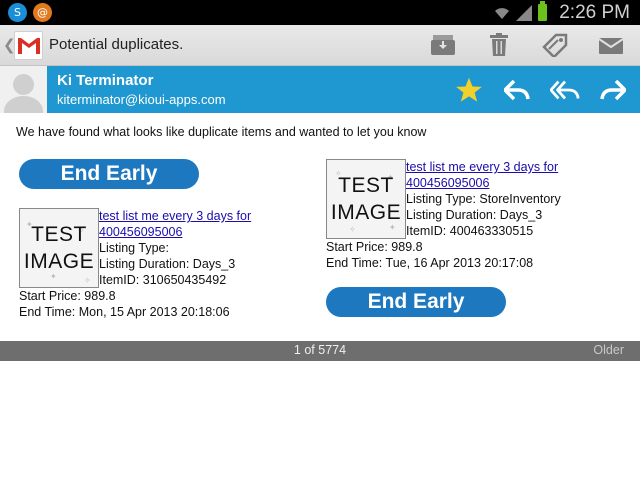  I want to click on label-button, so click(555, 45).